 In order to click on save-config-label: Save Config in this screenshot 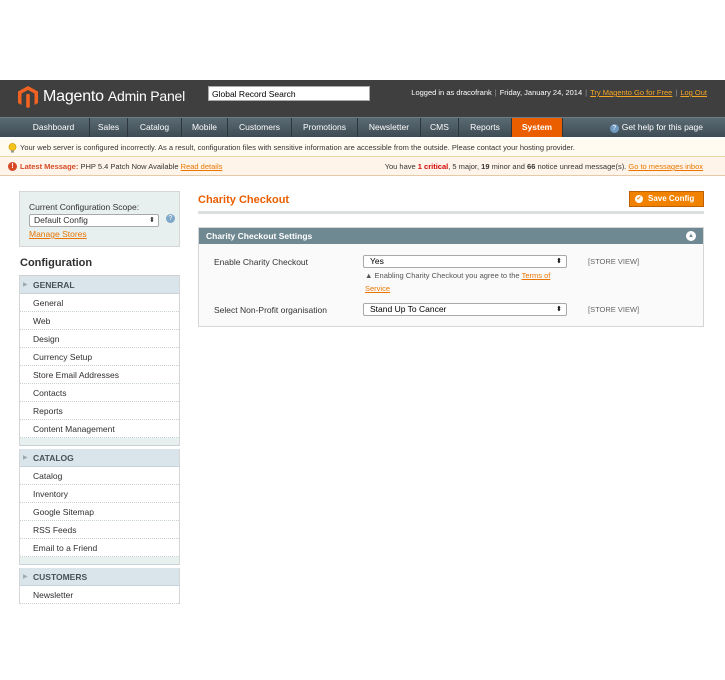, I will do `click(671, 198)`.